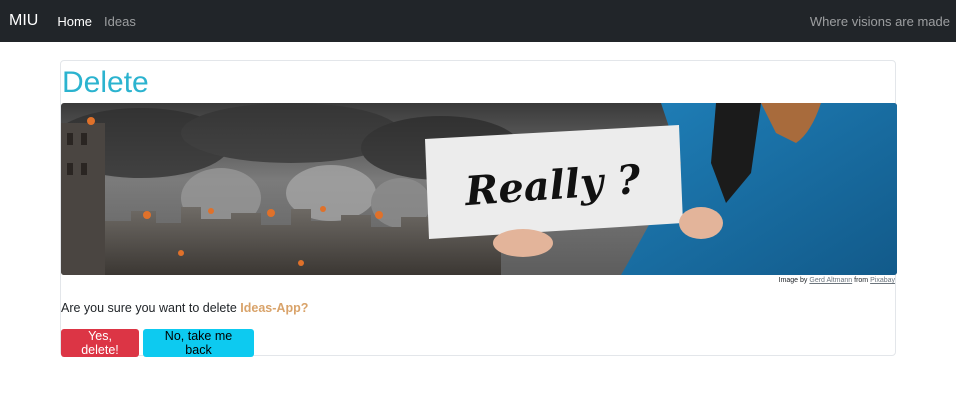  I want to click on tower, so click(83, 199).